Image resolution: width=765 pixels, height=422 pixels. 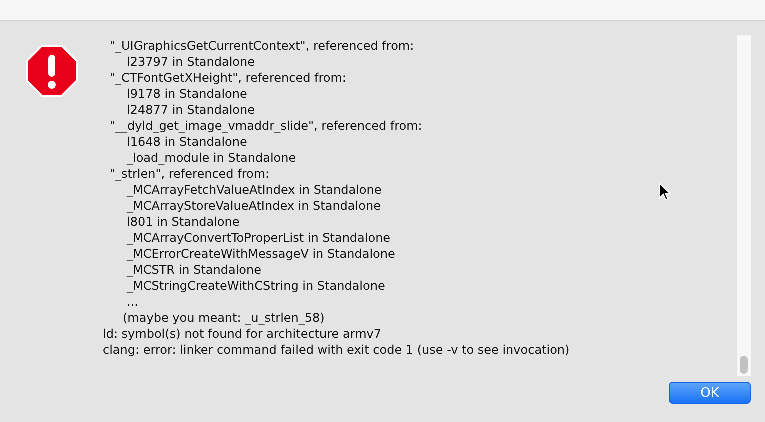 I want to click on message-line: l9178 in Standalone, so click(x=187, y=94).